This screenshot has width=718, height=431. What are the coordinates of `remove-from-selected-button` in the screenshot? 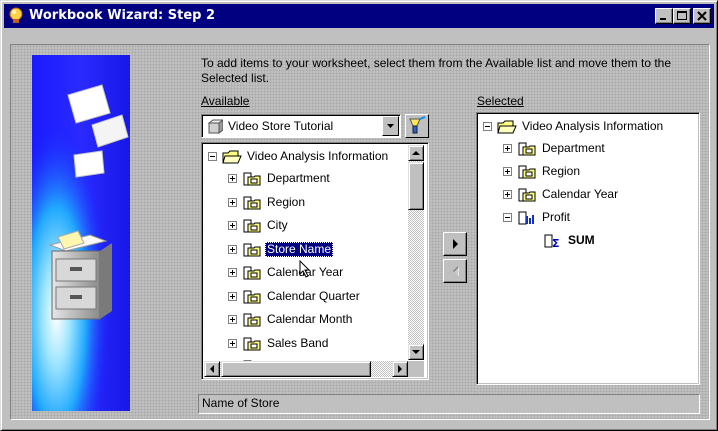 It's located at (455, 271).